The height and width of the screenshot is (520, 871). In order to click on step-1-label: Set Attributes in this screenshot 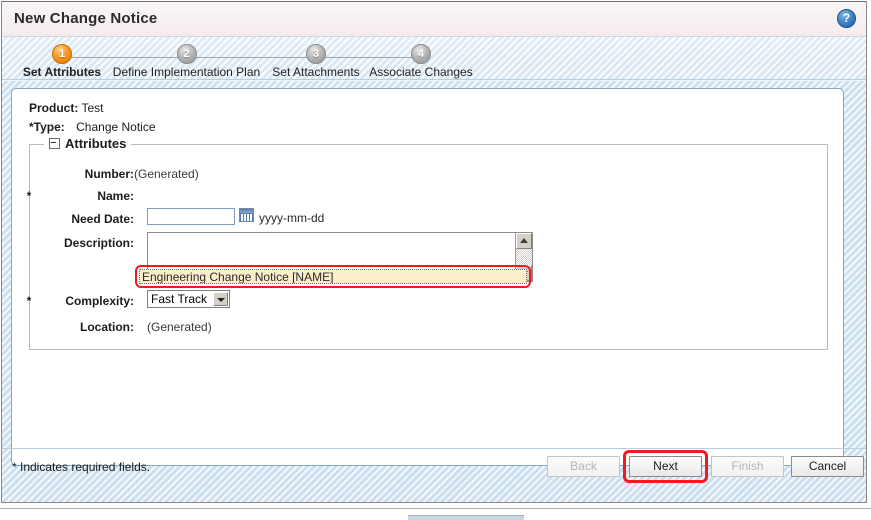, I will do `click(62, 72)`.